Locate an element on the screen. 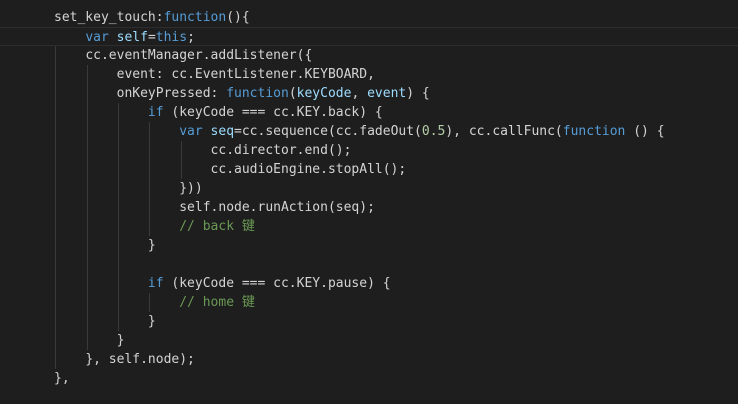 The image size is (738, 404). code-line-text: if (keyCode === cc.KEY.back) { is located at coordinates (218, 112).